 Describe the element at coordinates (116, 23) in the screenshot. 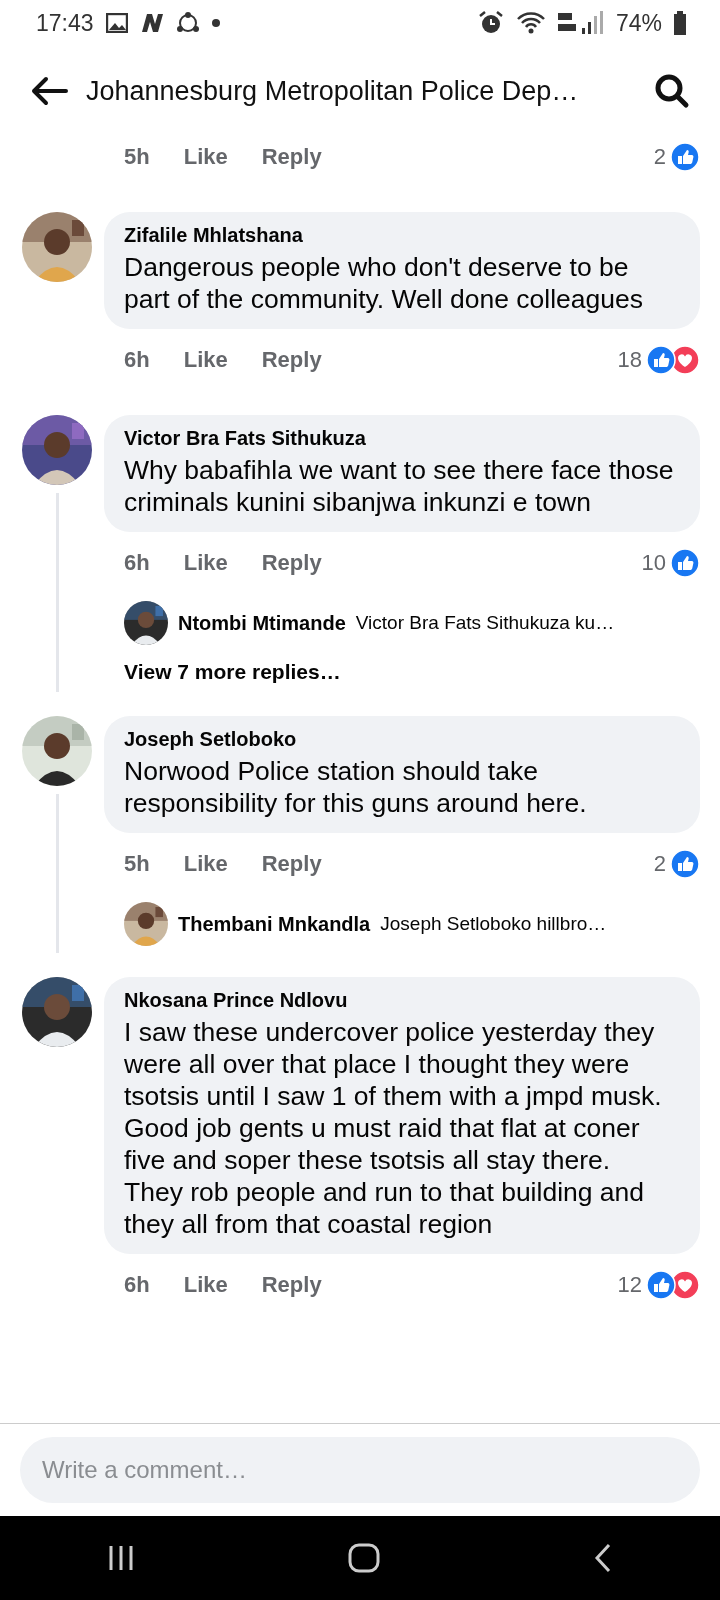

I see `gallery-icon` at that location.